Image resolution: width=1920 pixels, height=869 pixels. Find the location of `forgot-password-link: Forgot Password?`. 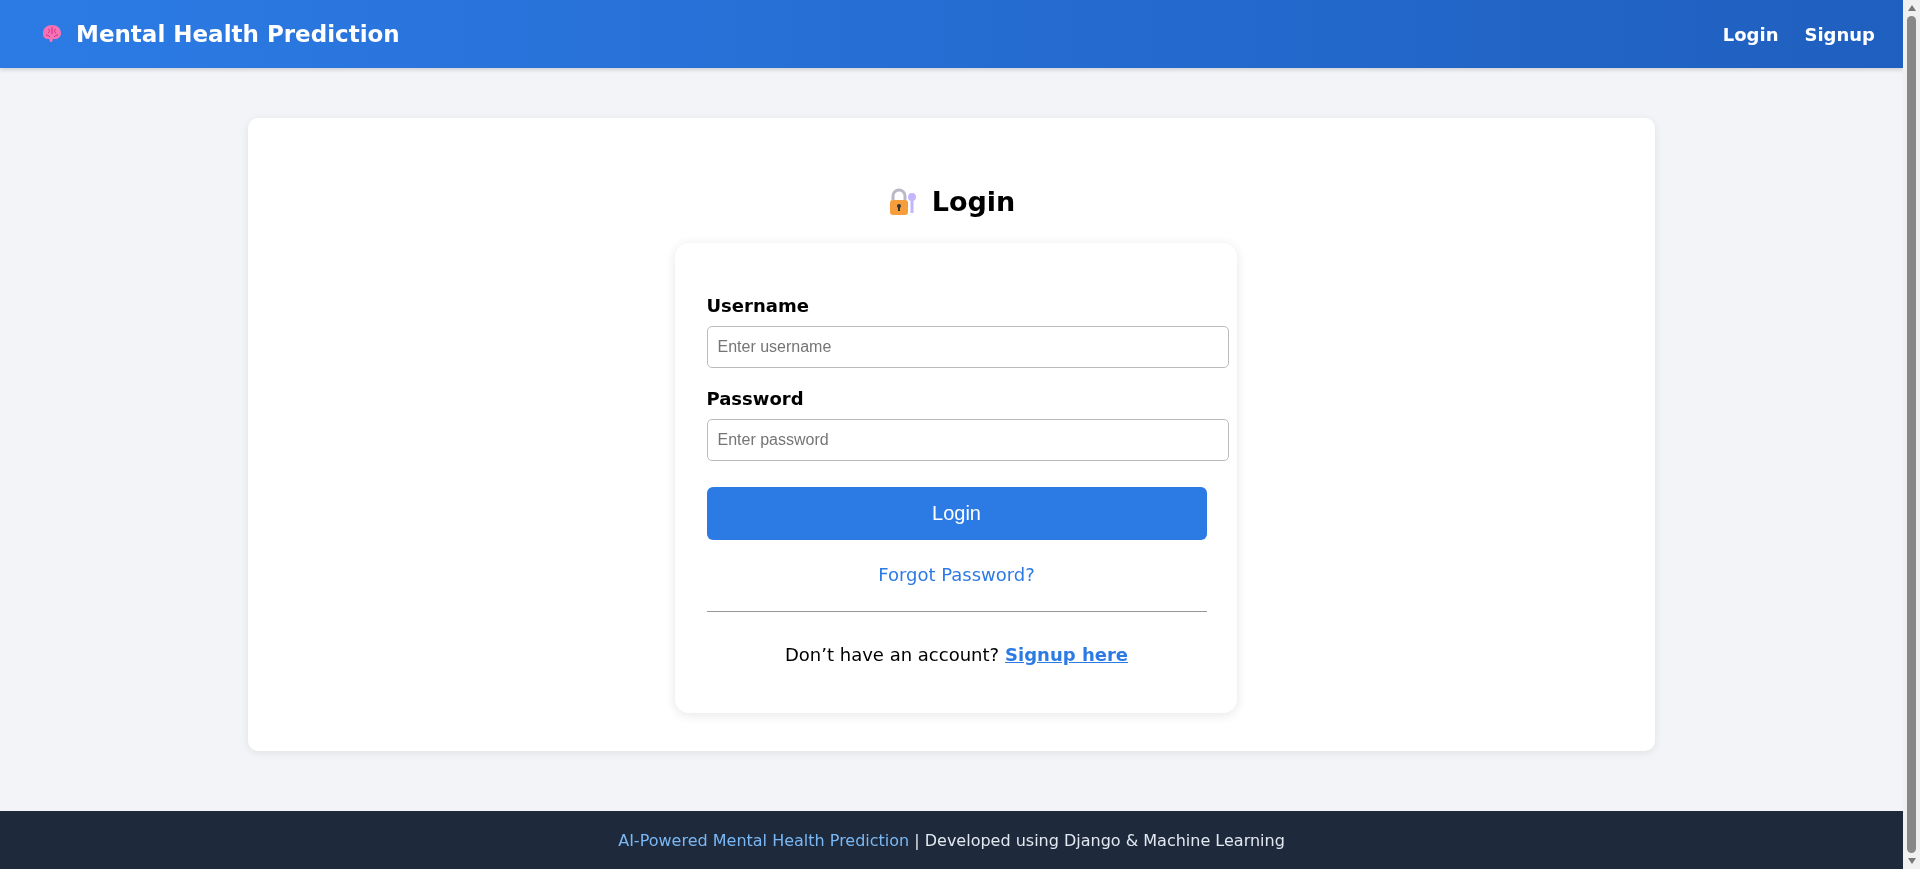

forgot-password-link: Forgot Password? is located at coordinates (956, 574).